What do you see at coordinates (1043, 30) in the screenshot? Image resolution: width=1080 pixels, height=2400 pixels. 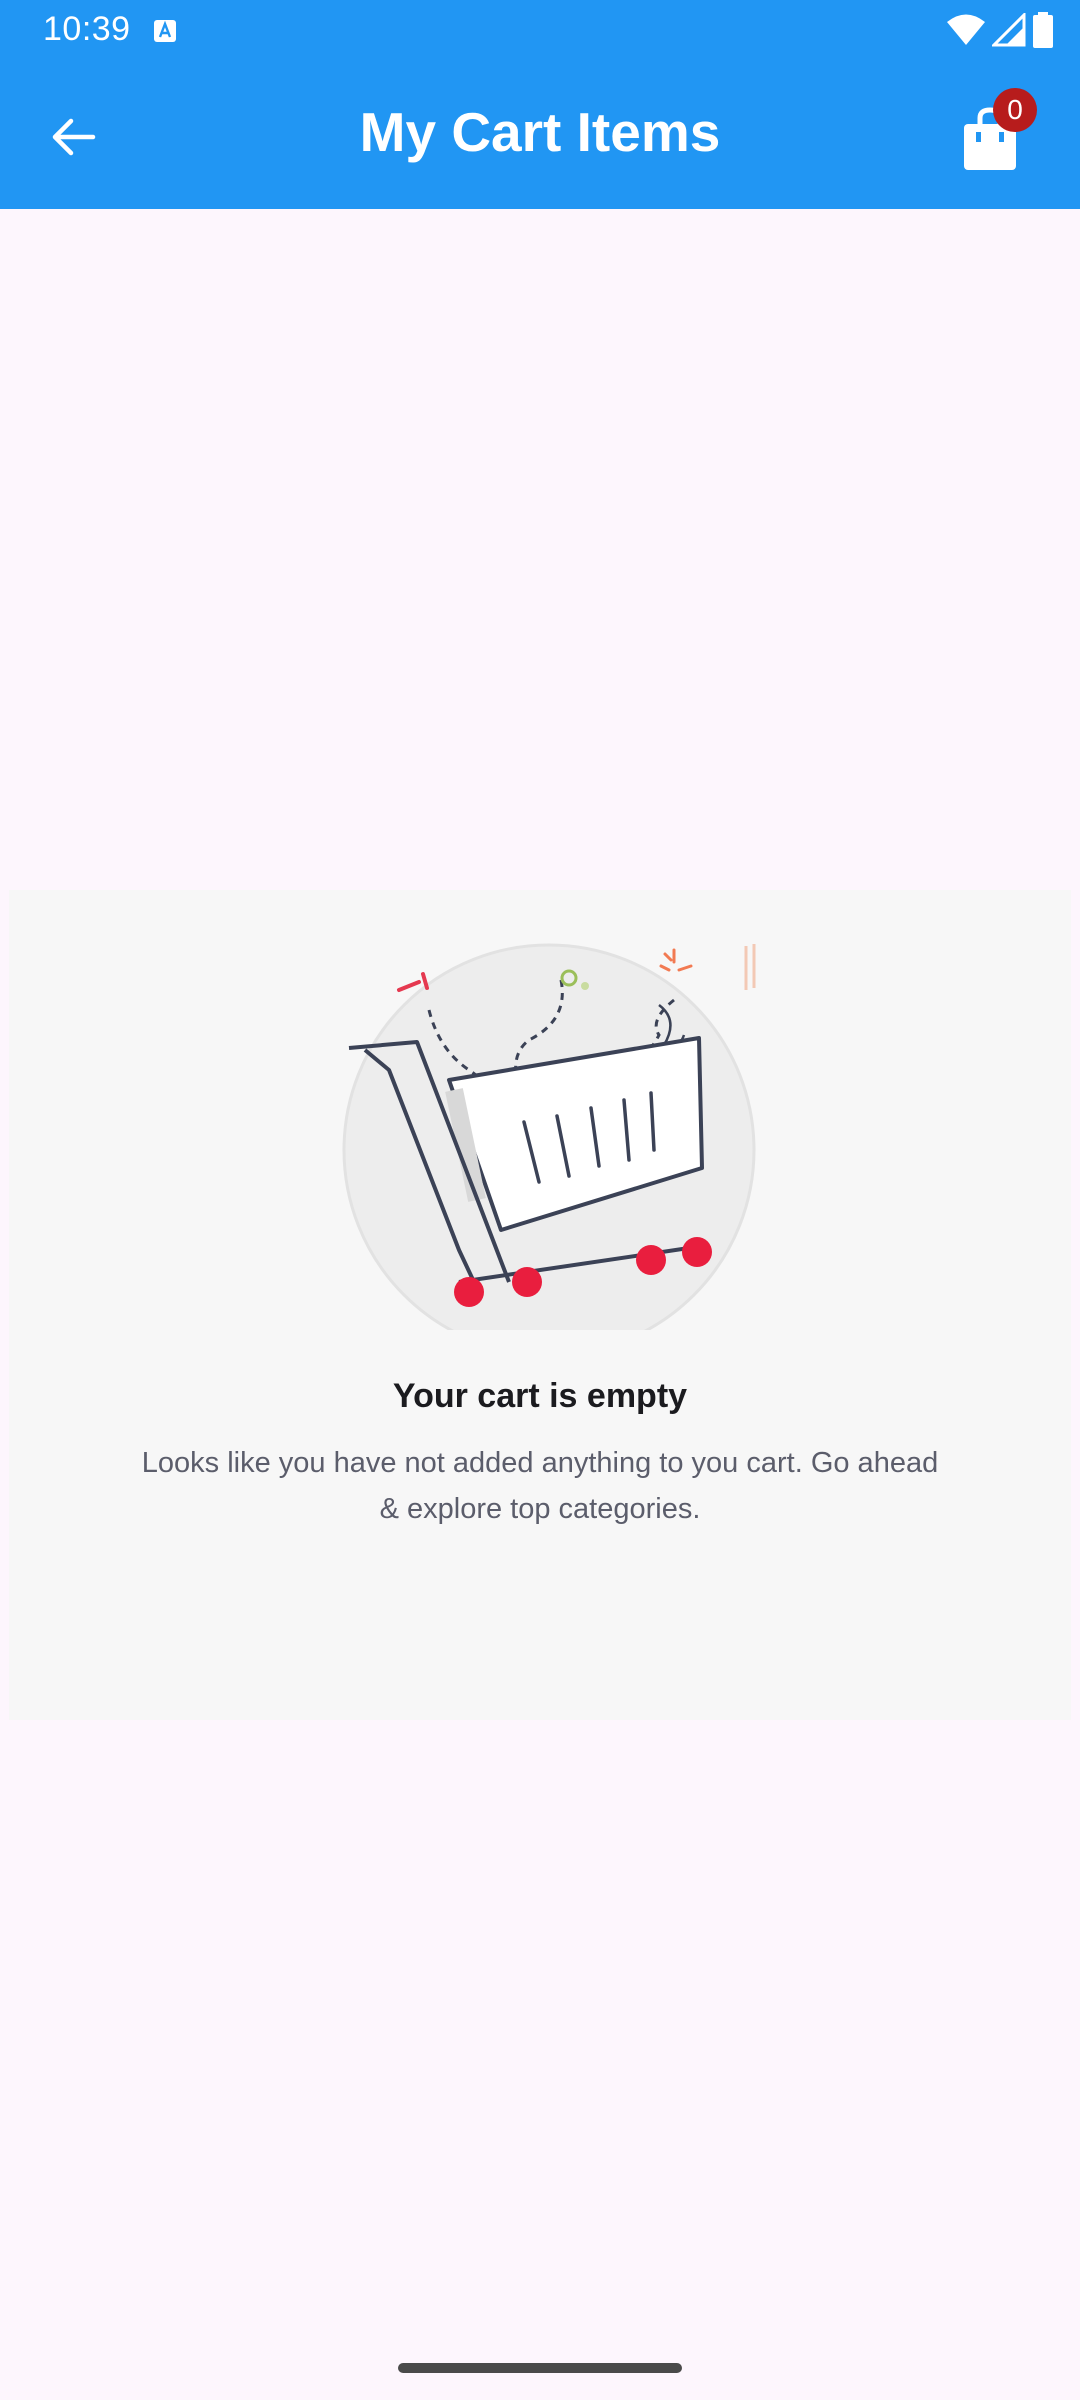 I see `battery-icon` at bounding box center [1043, 30].